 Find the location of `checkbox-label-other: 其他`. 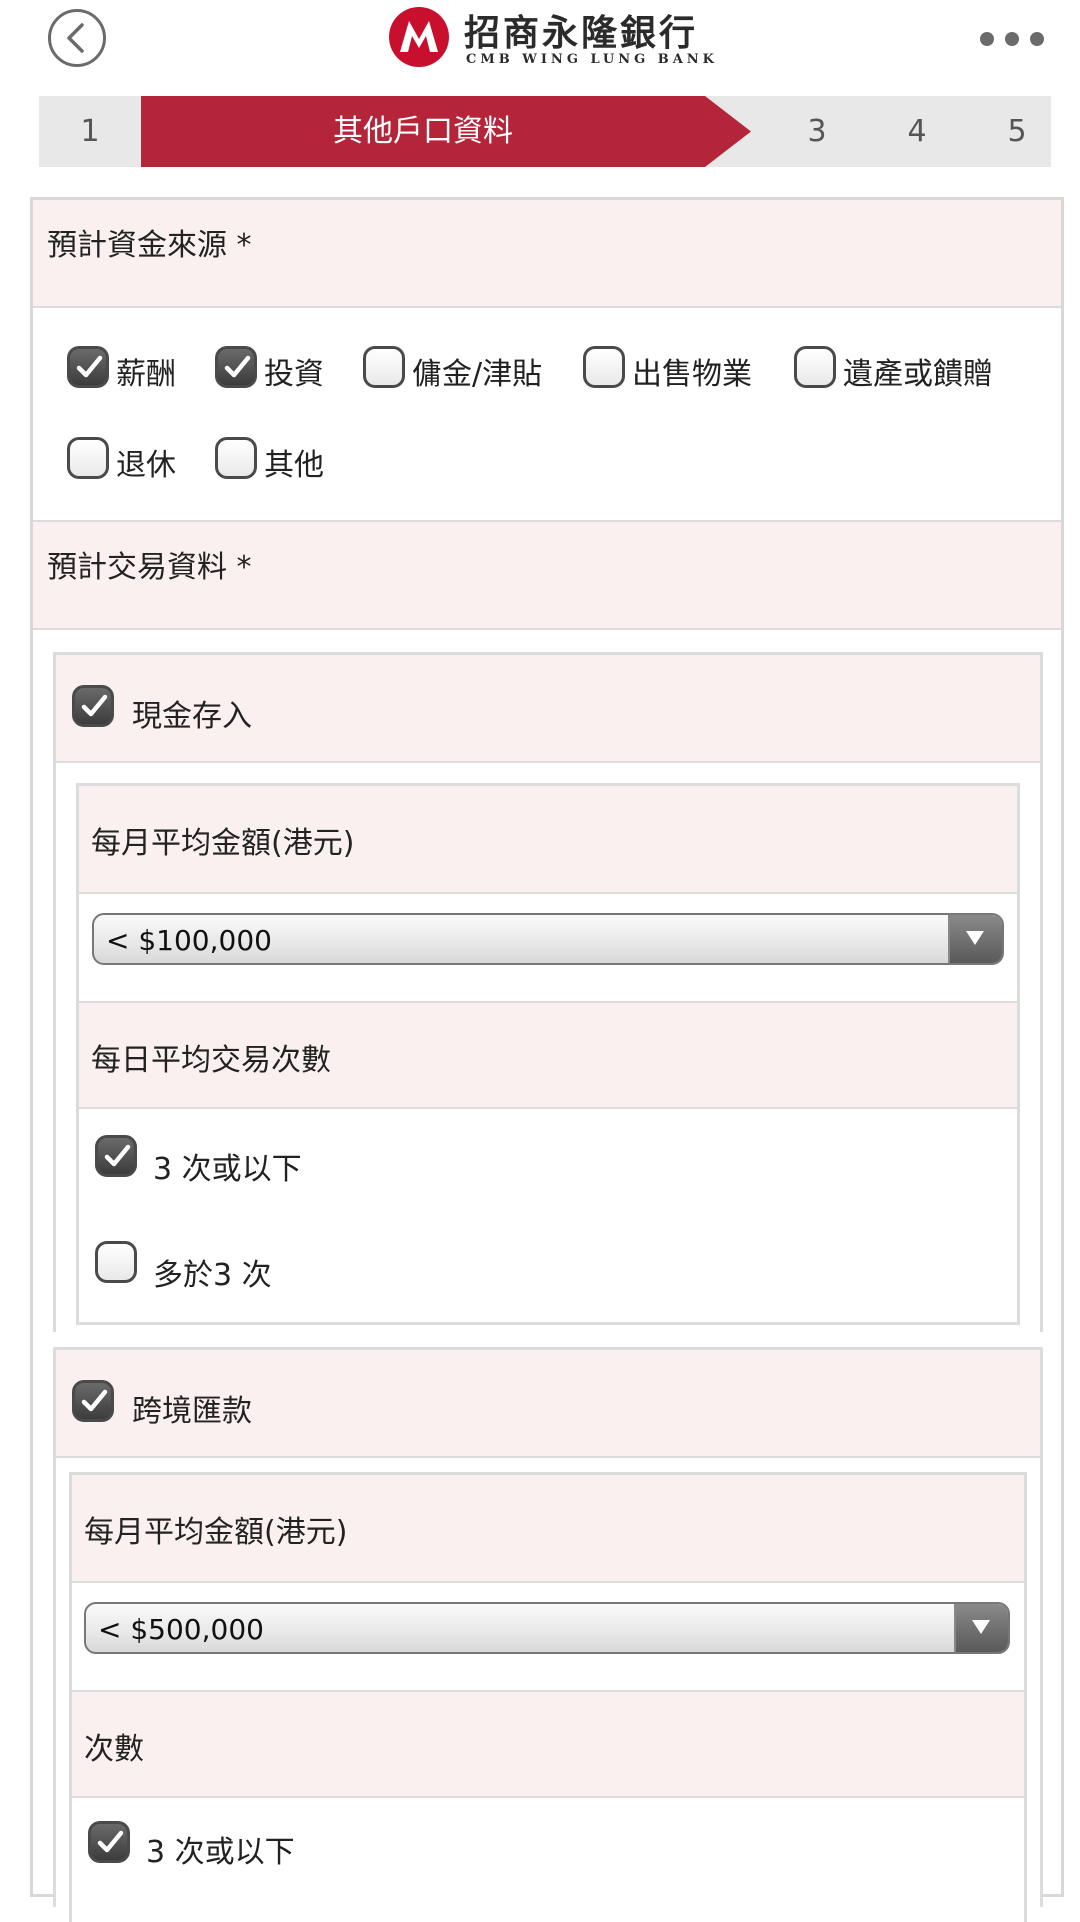

checkbox-label-other: 其他 is located at coordinates (294, 465).